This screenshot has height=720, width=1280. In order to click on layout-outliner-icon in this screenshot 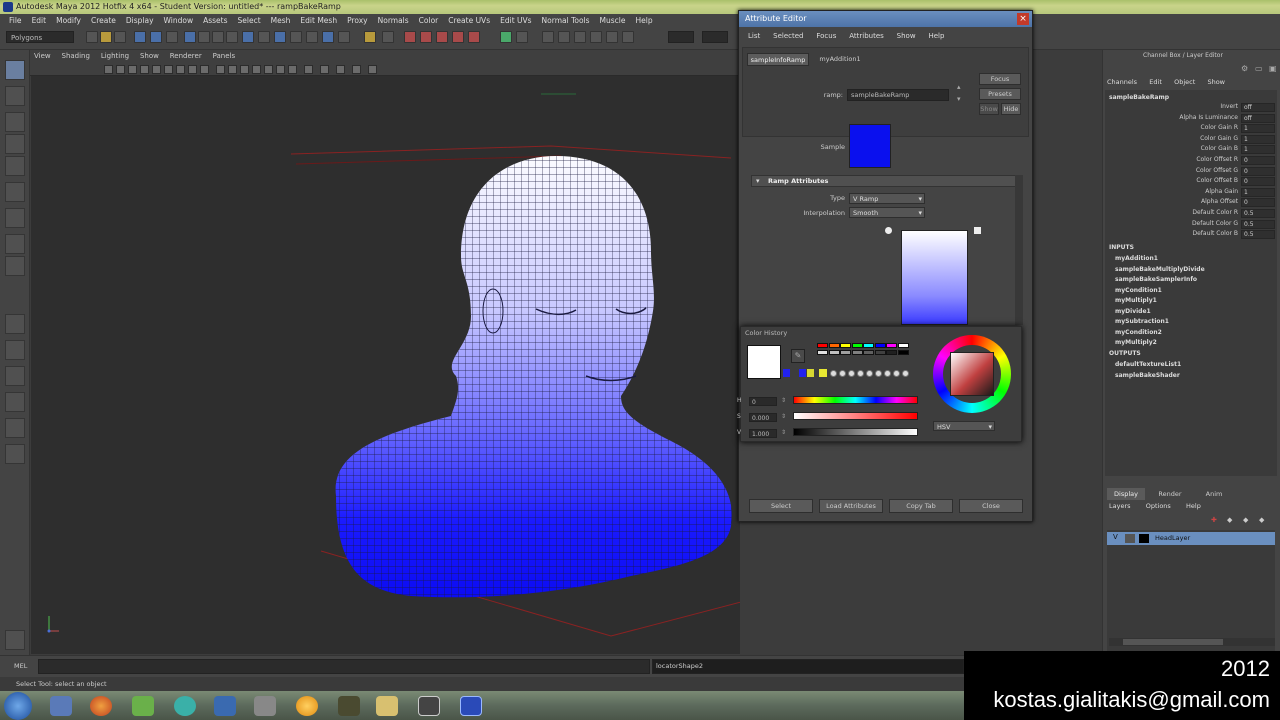, I will do `click(15, 454)`.